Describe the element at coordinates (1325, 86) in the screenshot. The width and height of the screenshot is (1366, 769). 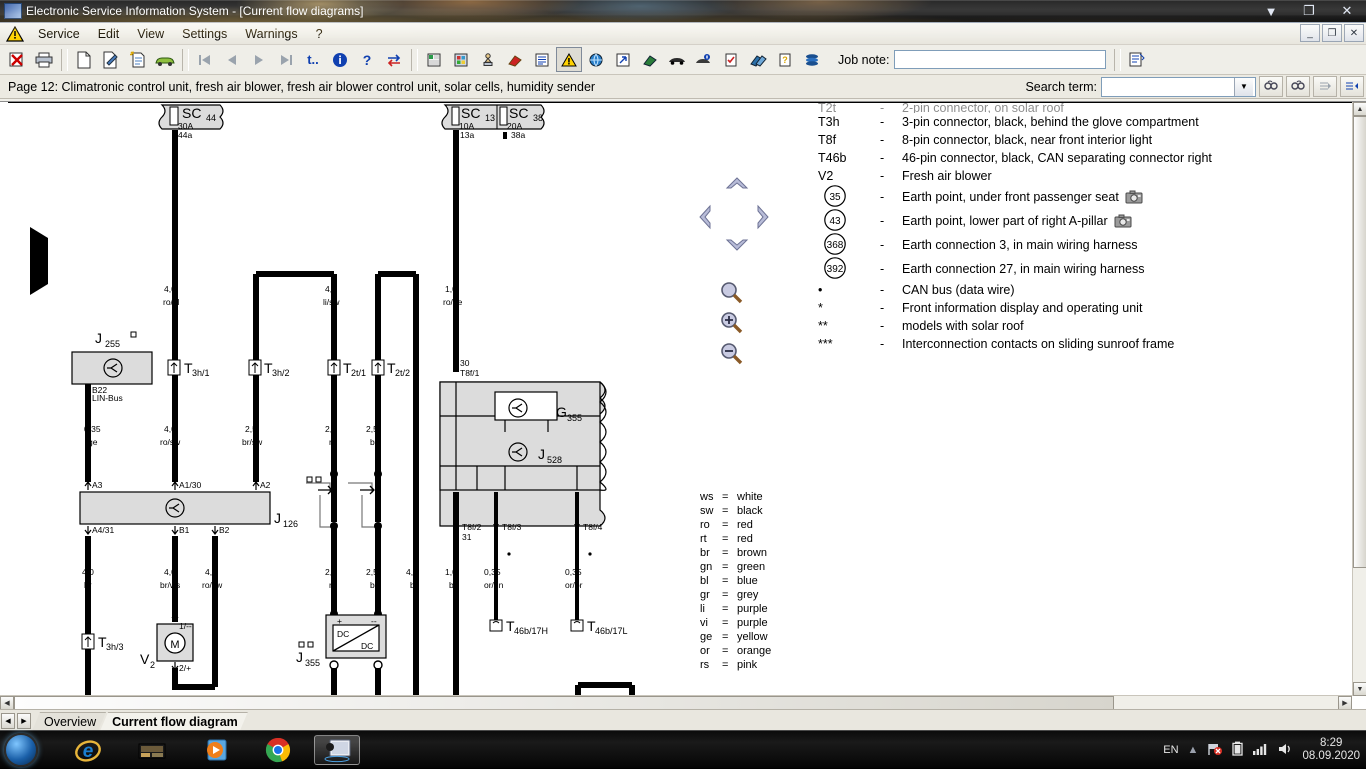
I see `previous-hit-icon` at that location.